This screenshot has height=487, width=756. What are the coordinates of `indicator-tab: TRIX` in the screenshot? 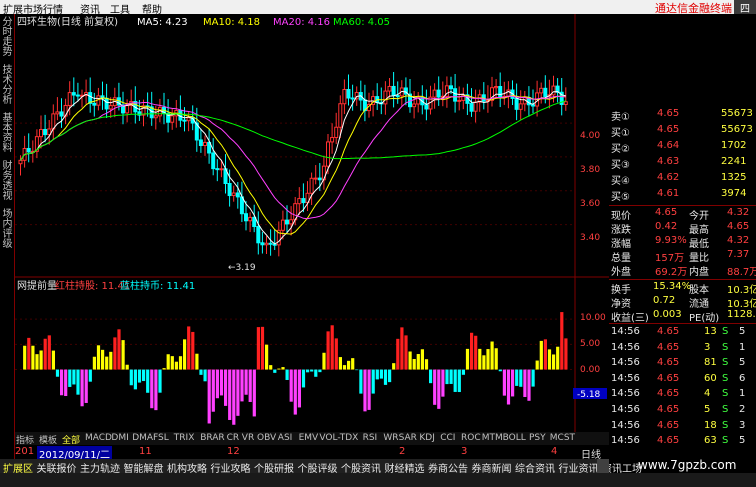 It's located at (184, 438).